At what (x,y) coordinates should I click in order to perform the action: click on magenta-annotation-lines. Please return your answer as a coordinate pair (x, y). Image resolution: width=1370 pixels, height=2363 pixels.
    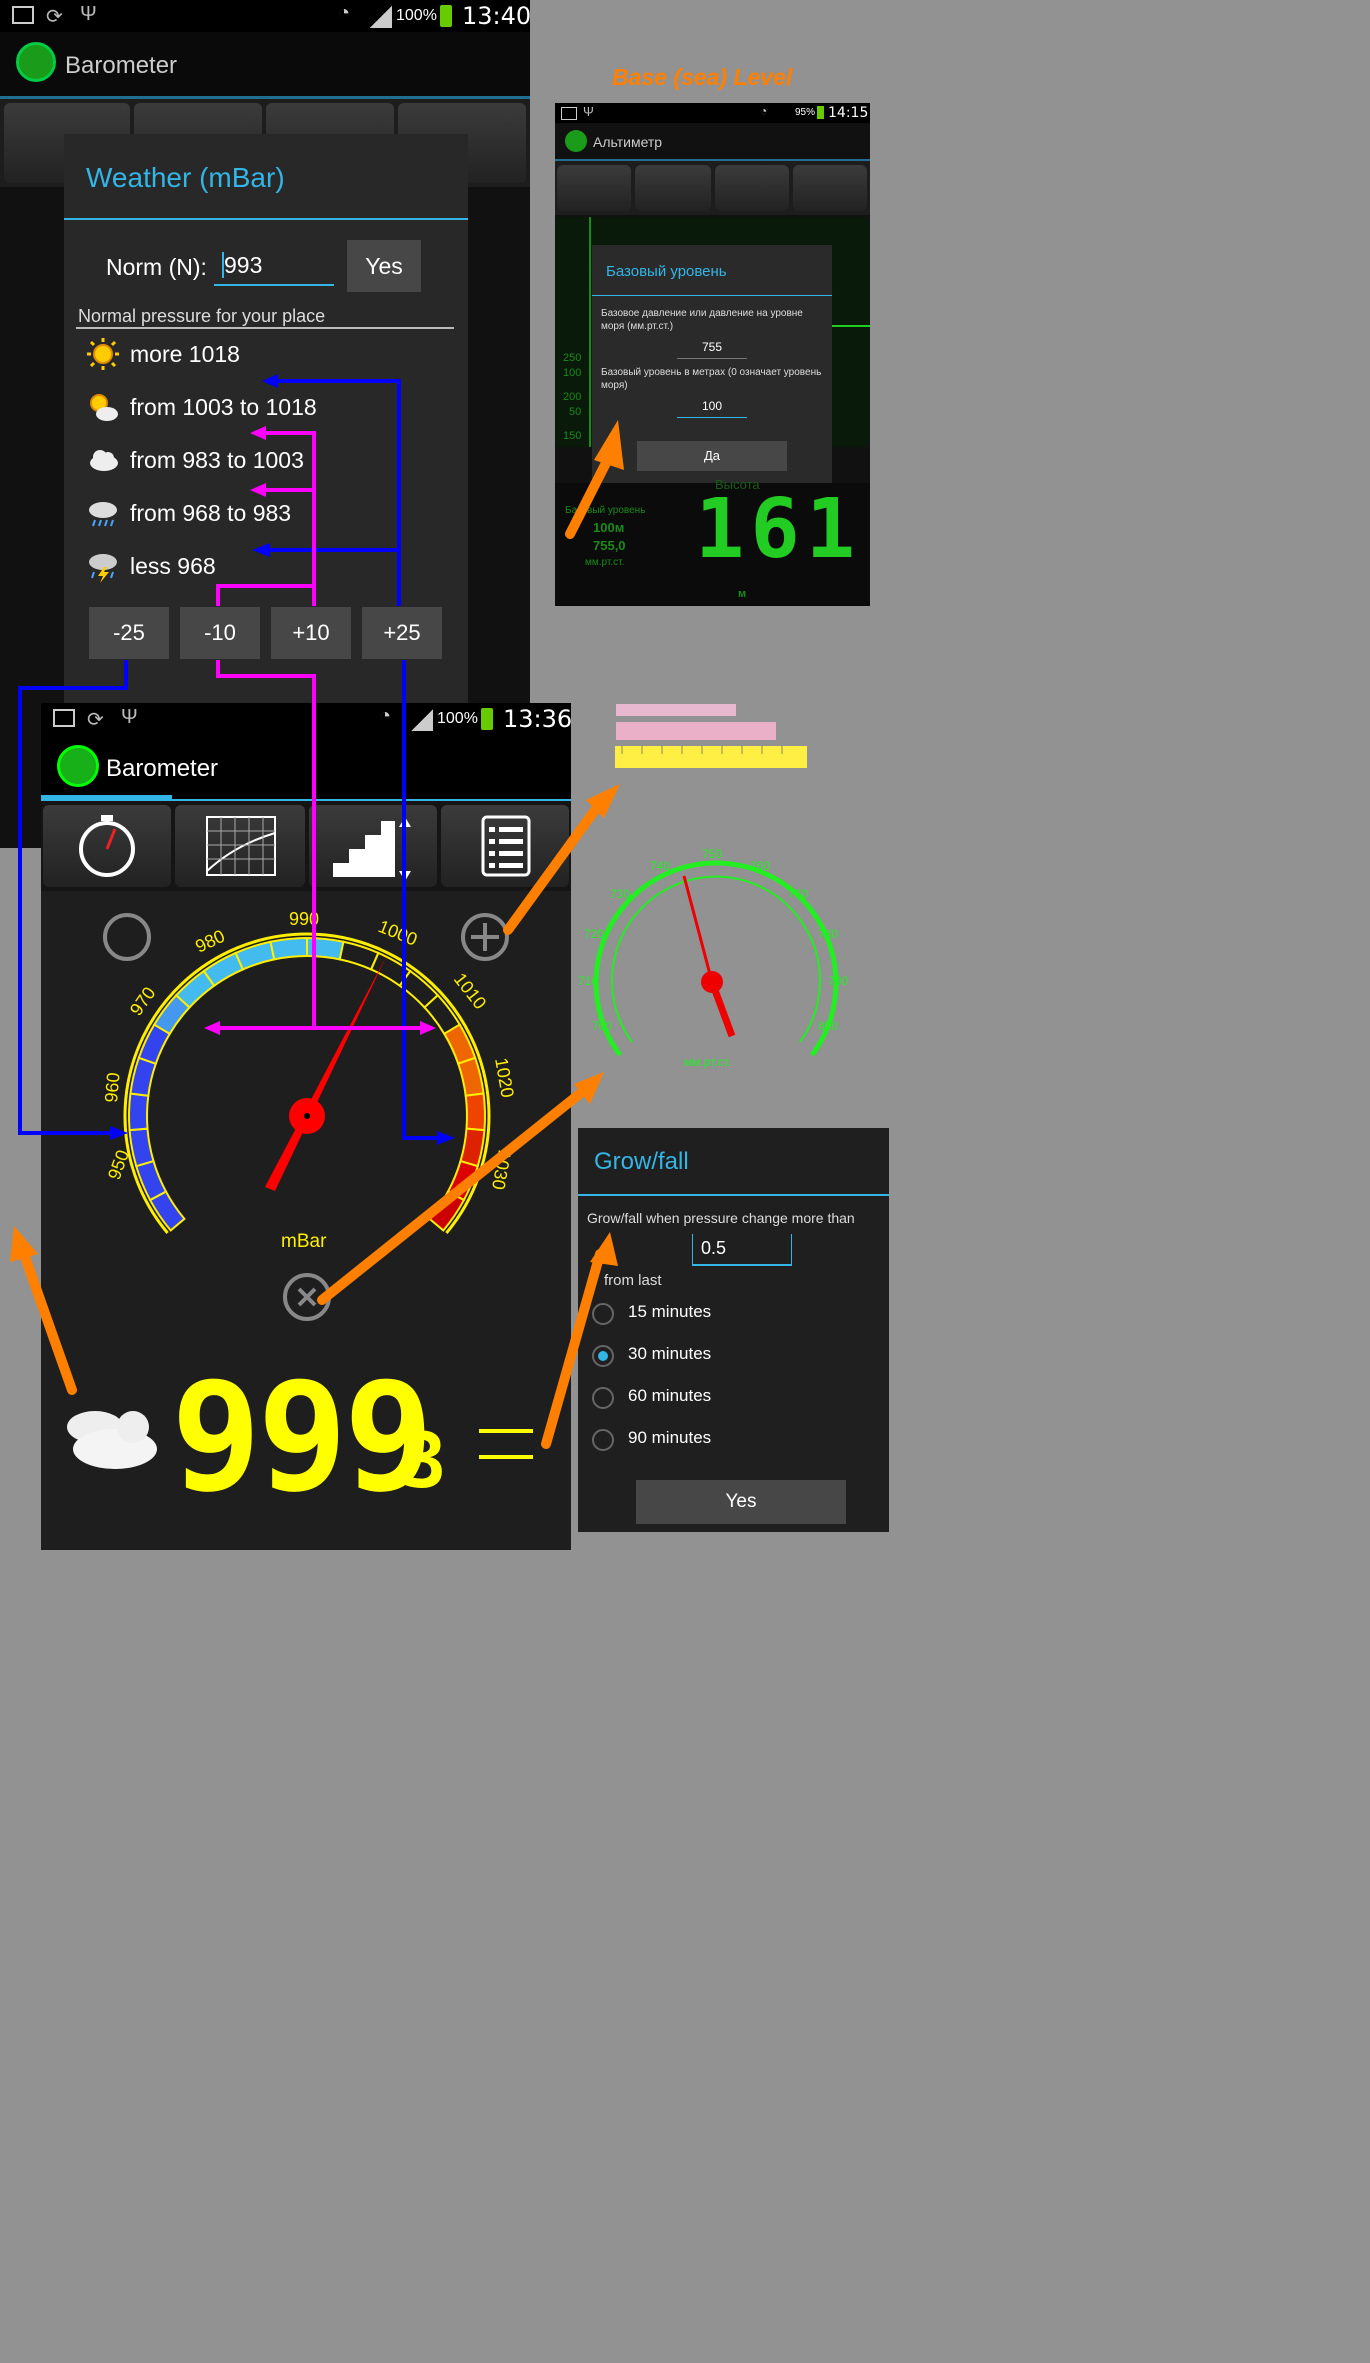
    Looking at the image, I should click on (320, 730).